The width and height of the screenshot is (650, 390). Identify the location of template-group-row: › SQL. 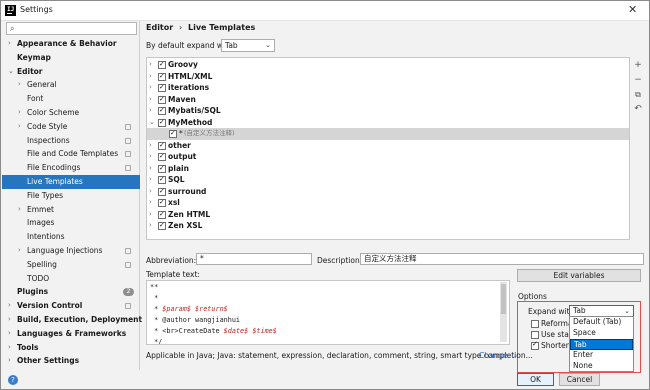
(388, 180).